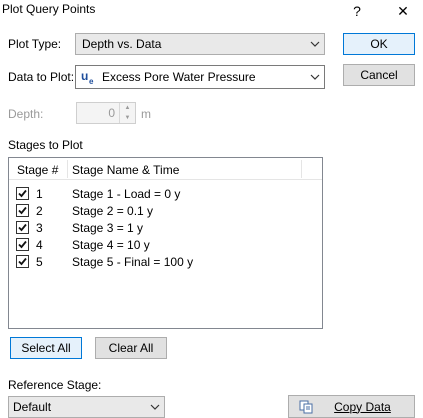  I want to click on copy-data-label: Copy Data, so click(362, 406).